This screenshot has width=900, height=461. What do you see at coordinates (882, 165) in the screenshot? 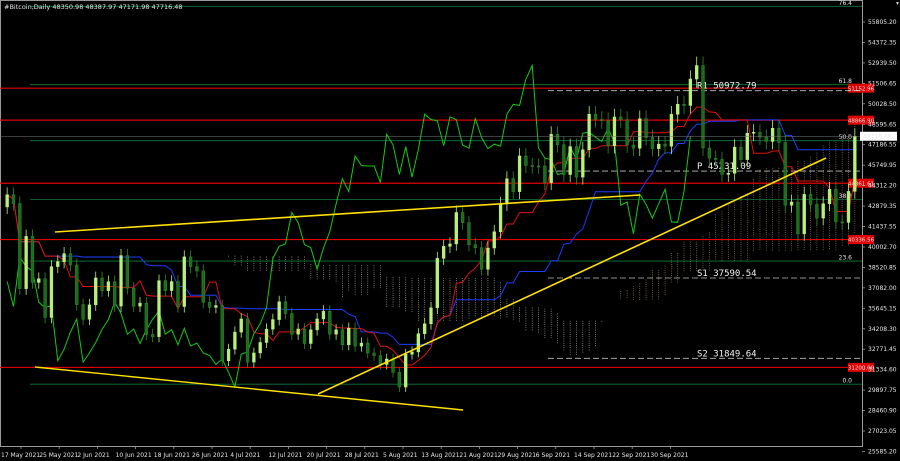
I see `price-tick-label: 45749.95` at bounding box center [882, 165].